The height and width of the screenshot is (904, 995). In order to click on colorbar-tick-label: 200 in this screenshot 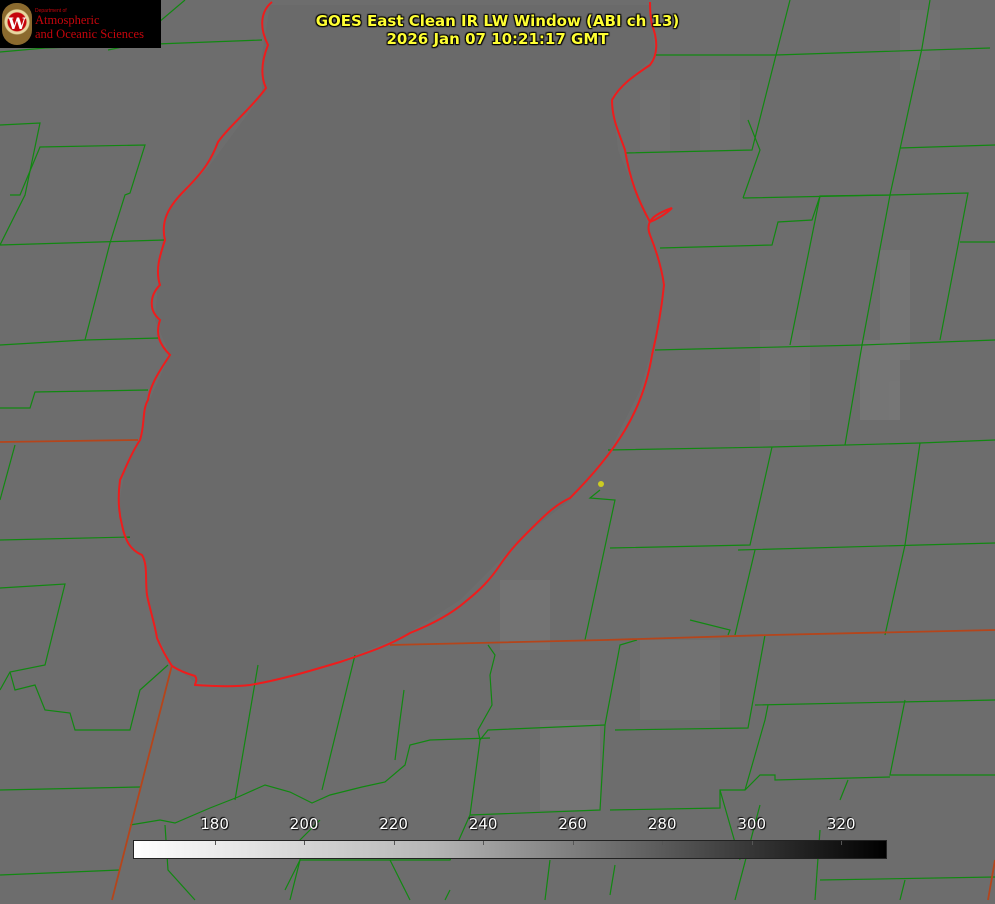, I will do `click(304, 824)`.